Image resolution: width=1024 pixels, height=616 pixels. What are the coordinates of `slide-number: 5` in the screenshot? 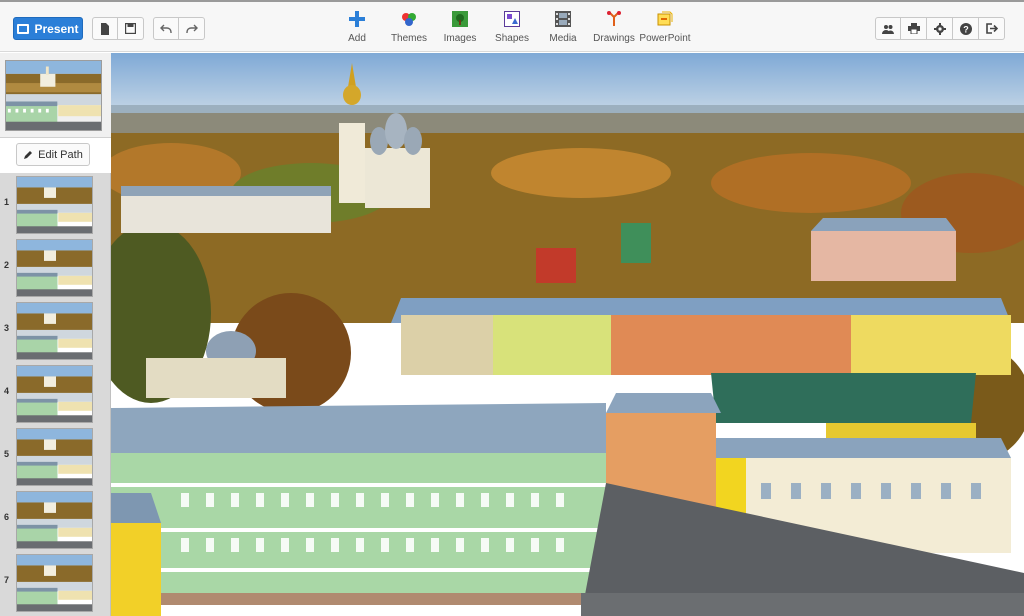 It's located at (7, 454).